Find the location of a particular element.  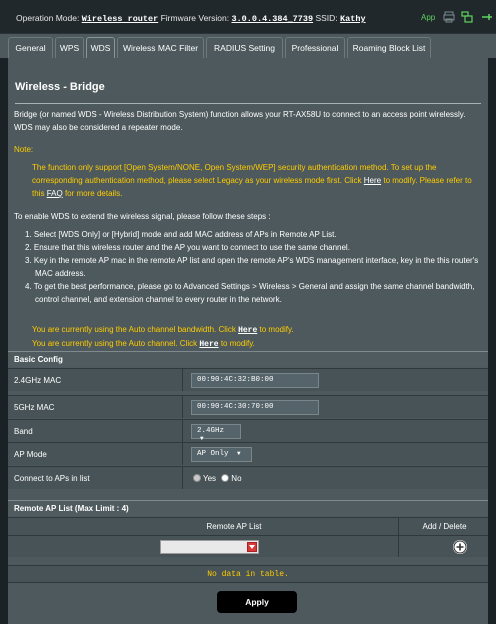

tab-wireless-mac-filter: Wireless MAC Filter is located at coordinates (160, 47).